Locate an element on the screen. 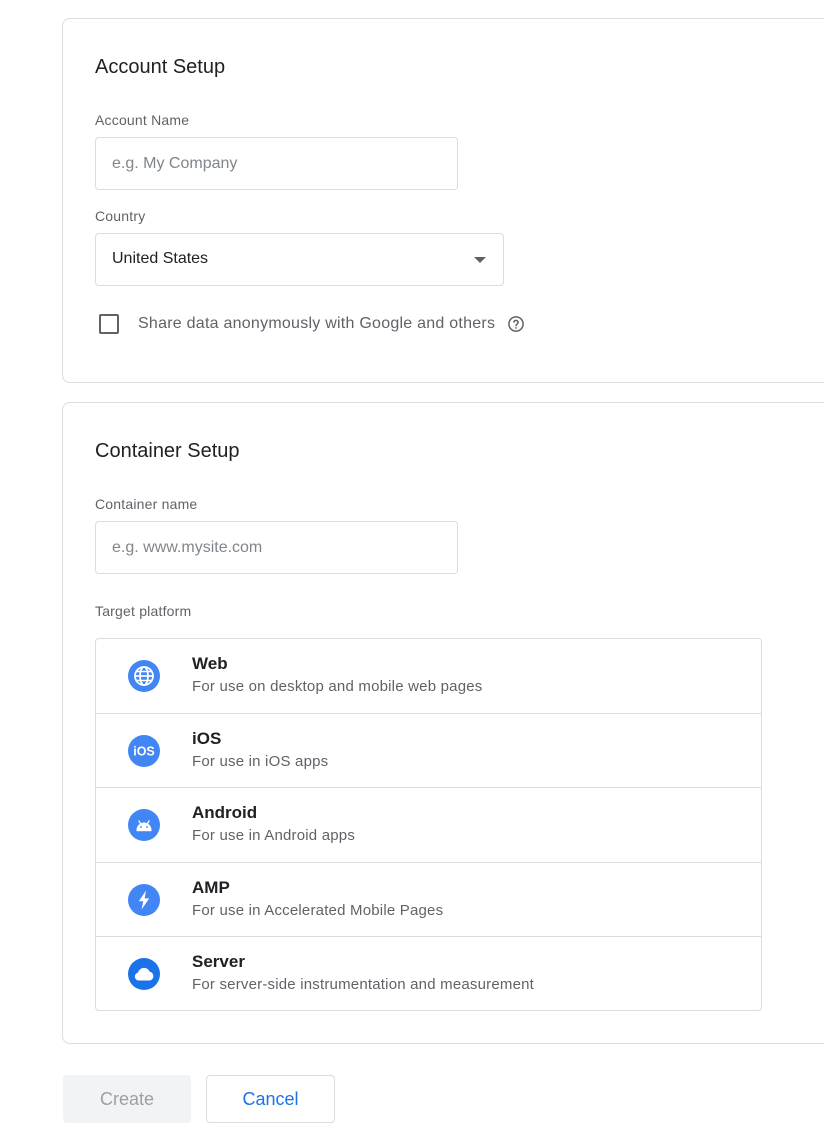 This screenshot has height=1136, width=824. platform-name: iOS is located at coordinates (207, 738).